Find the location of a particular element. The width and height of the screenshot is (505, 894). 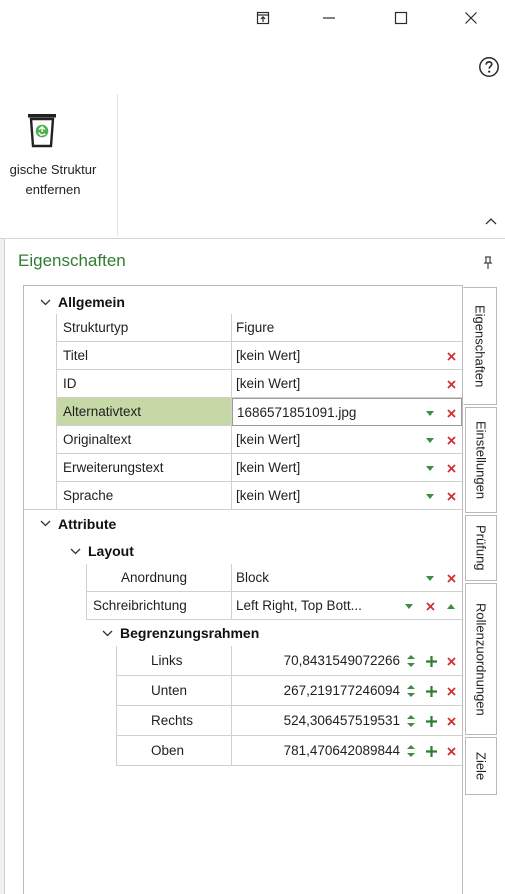

property-value: Block is located at coordinates (347, 578).